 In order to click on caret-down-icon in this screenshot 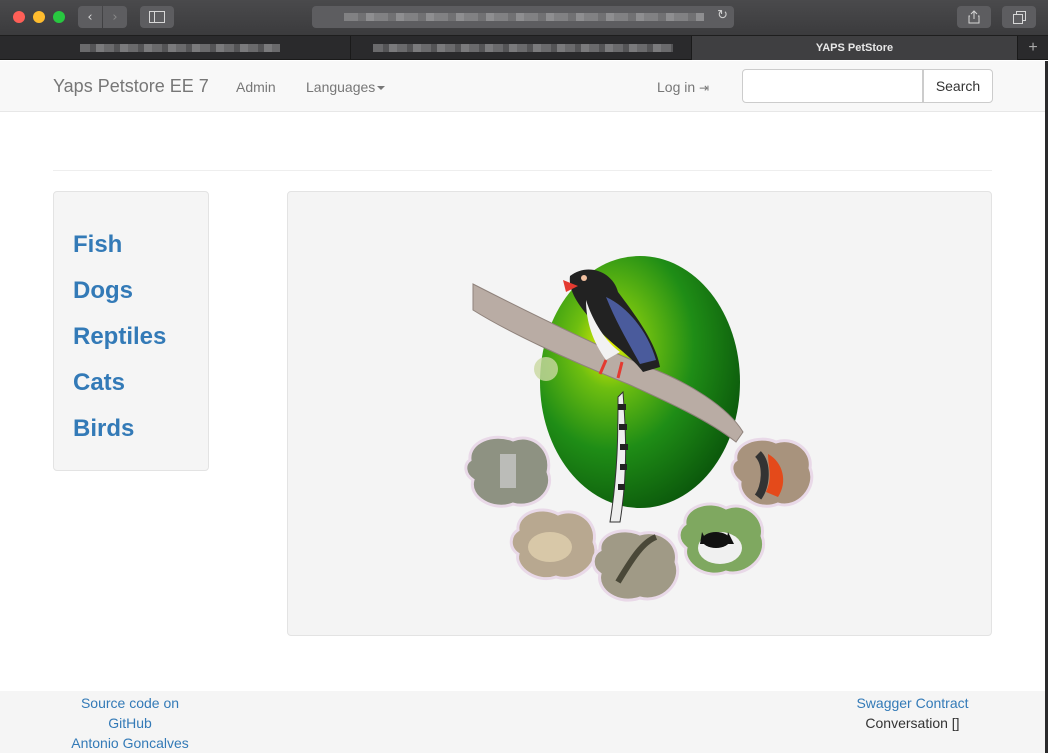, I will do `click(381, 88)`.